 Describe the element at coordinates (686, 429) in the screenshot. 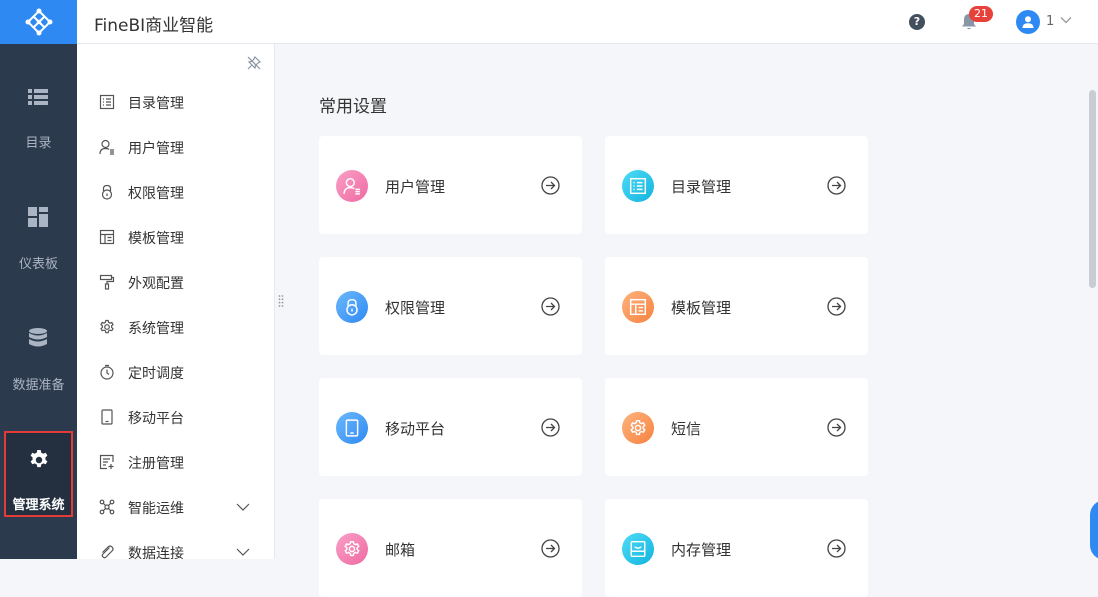

I see `card-label: 短信` at that location.